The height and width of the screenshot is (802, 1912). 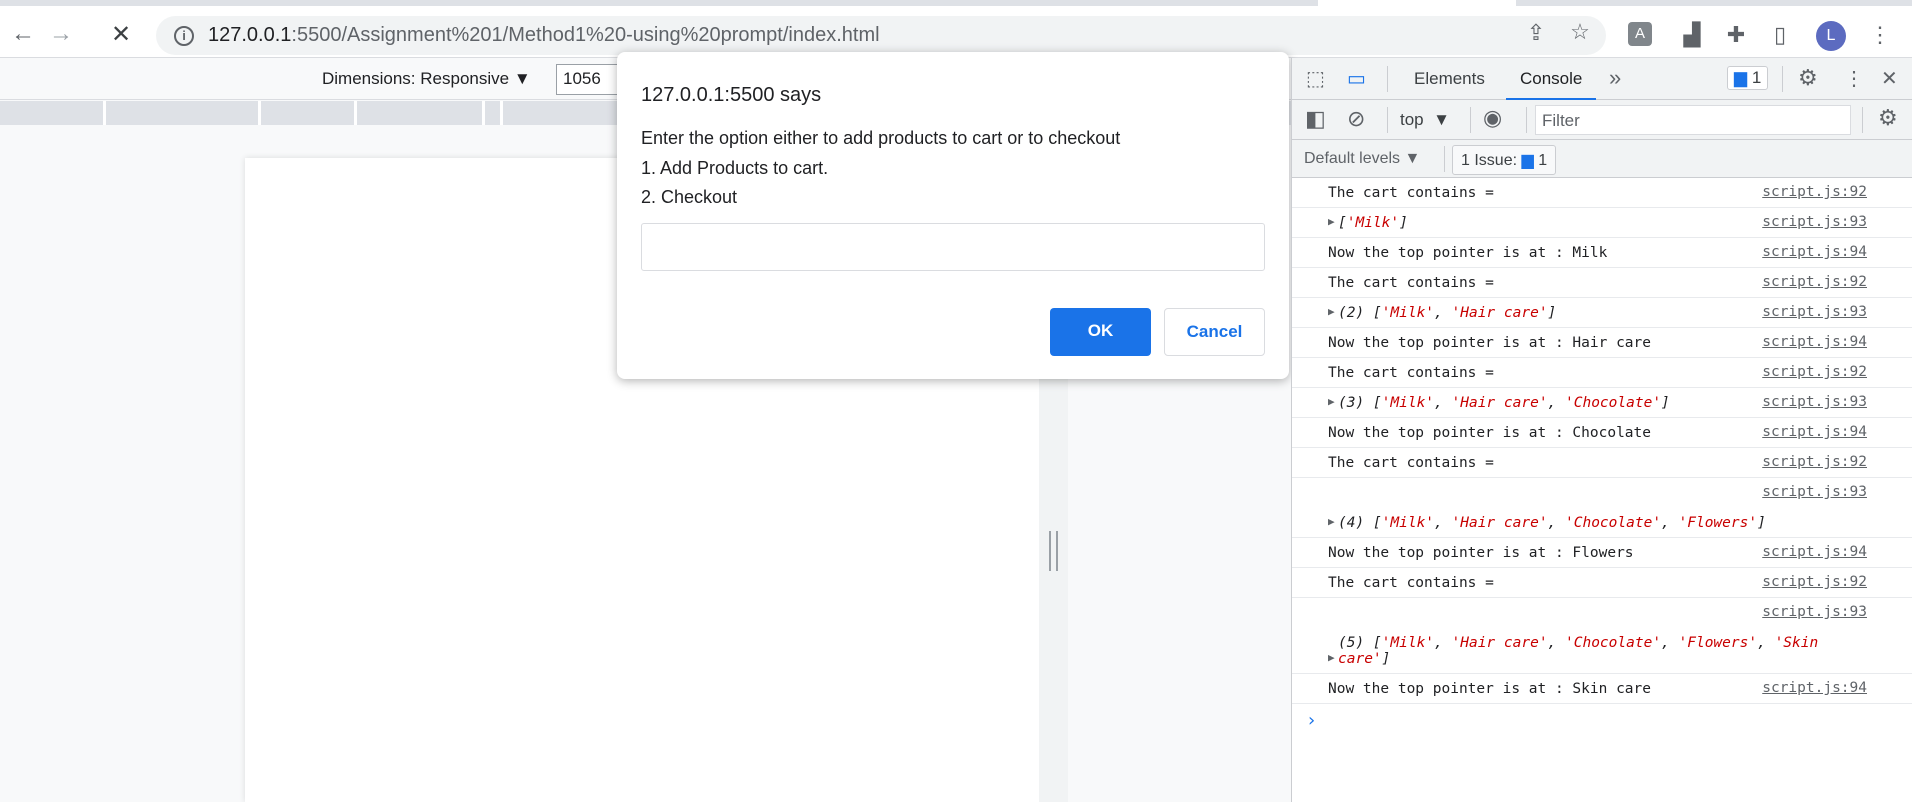 What do you see at coordinates (1489, 160) in the screenshot?
I see `issues-label: 1 Issue:` at bounding box center [1489, 160].